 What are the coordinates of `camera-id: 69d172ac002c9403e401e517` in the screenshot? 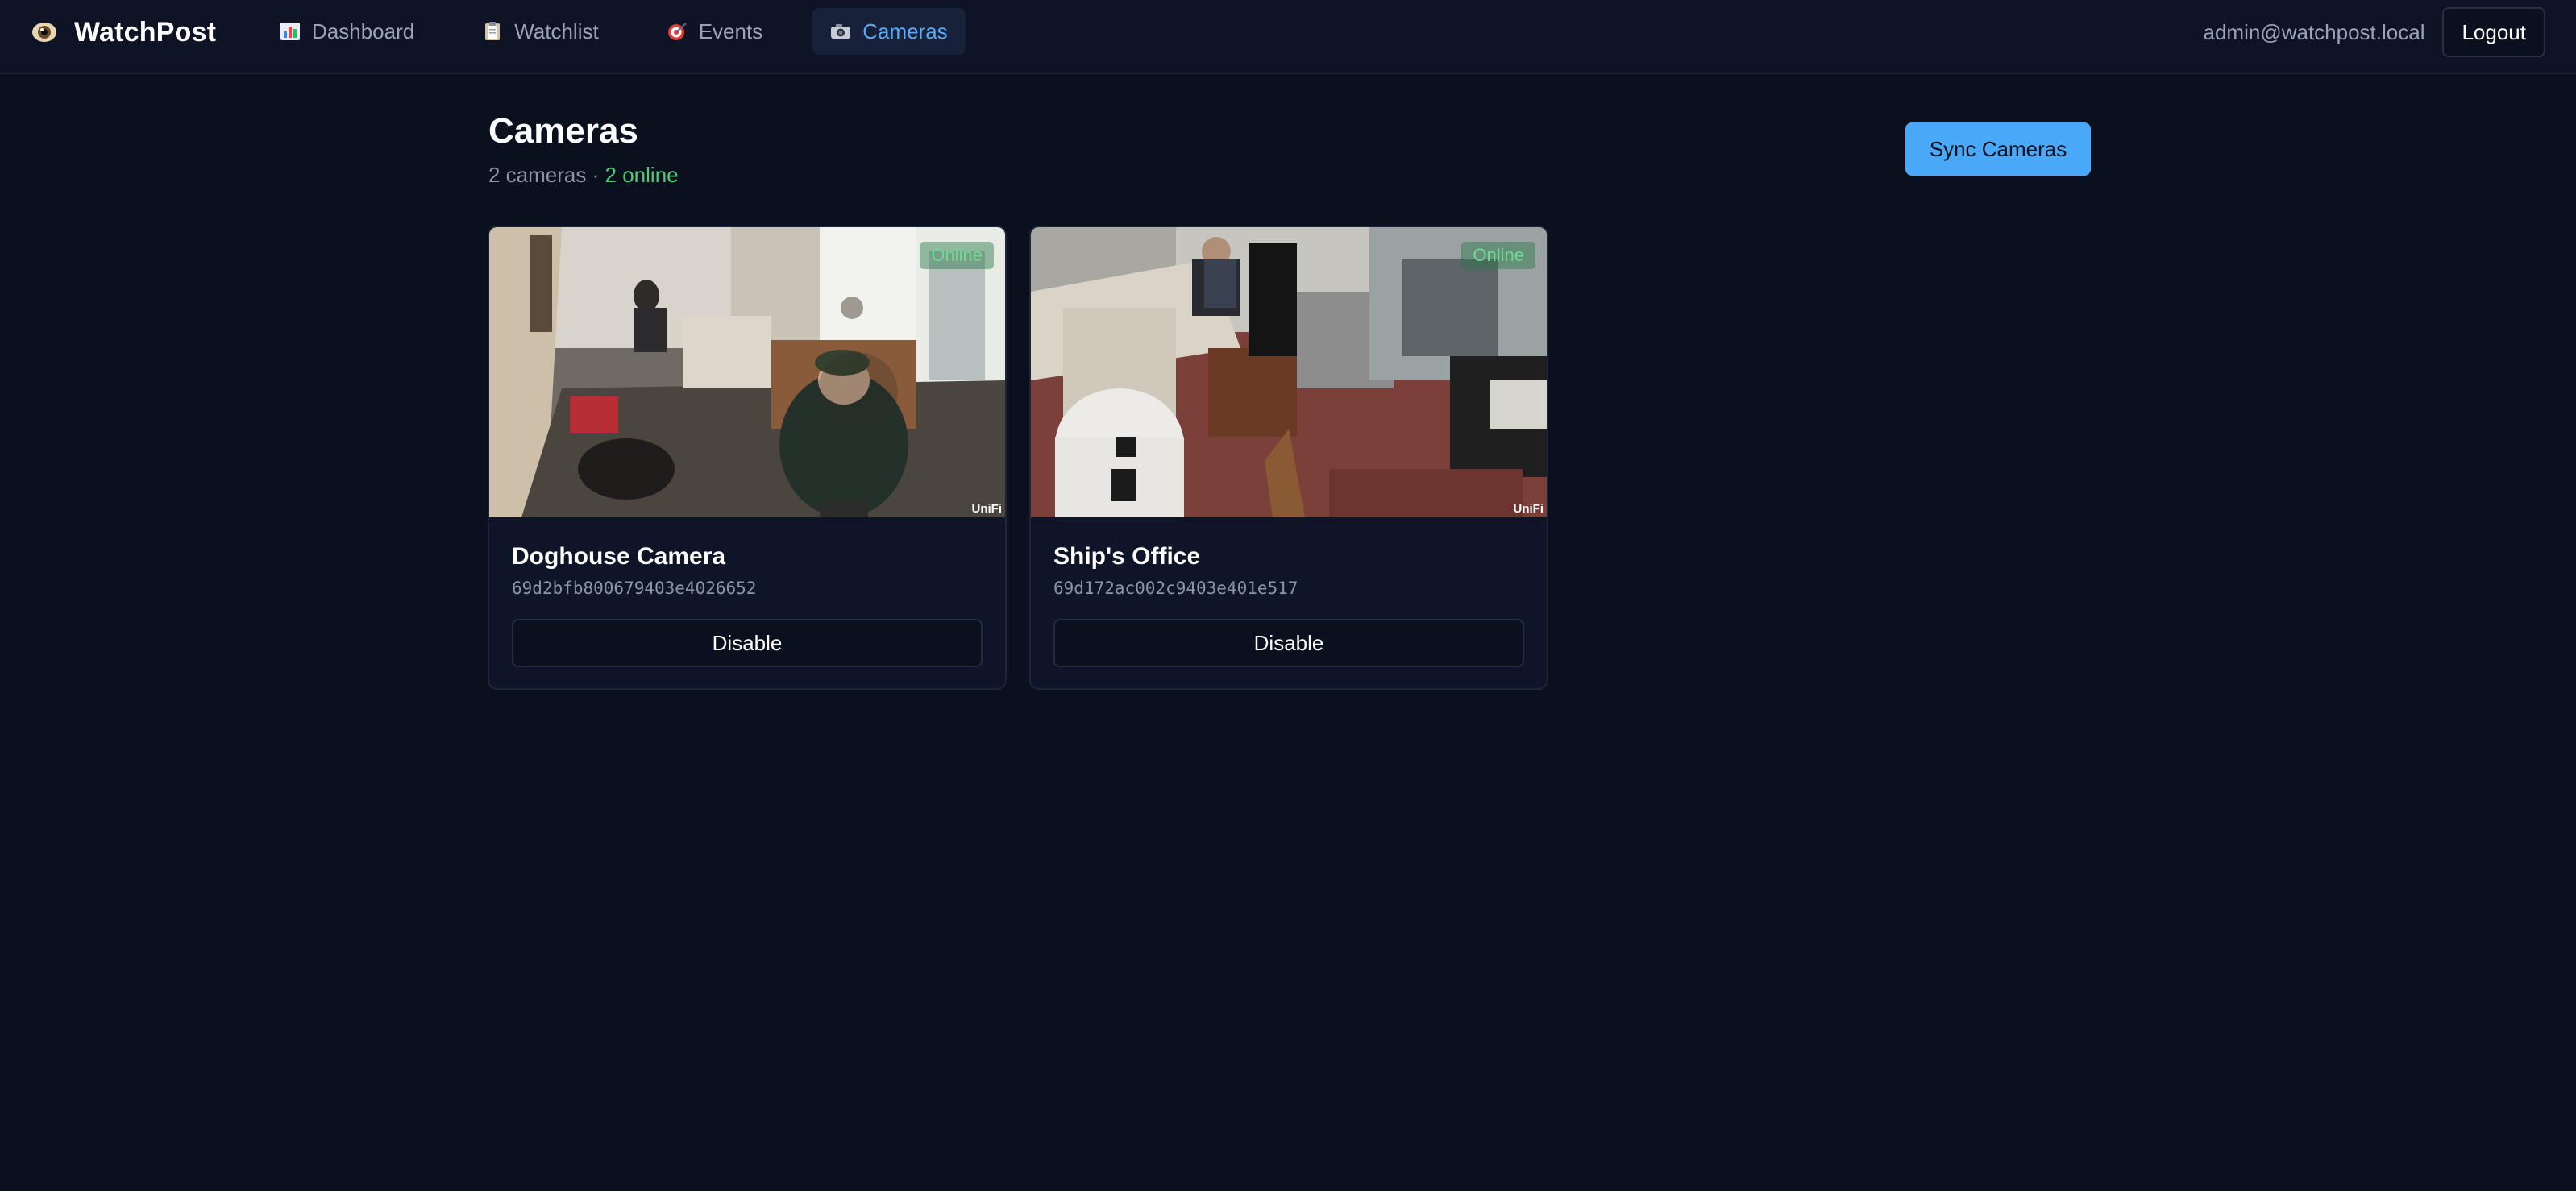 It's located at (1175, 588).